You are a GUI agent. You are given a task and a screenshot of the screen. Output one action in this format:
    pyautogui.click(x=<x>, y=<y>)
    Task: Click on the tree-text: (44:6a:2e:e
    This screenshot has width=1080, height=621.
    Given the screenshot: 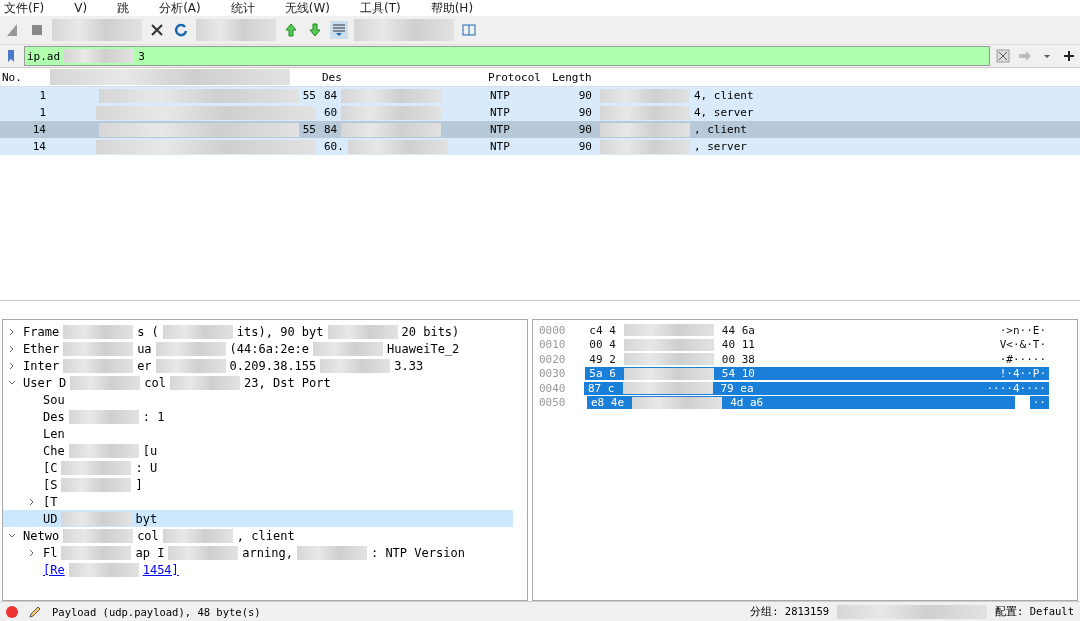 What is the action you would take?
    pyautogui.click(x=269, y=348)
    